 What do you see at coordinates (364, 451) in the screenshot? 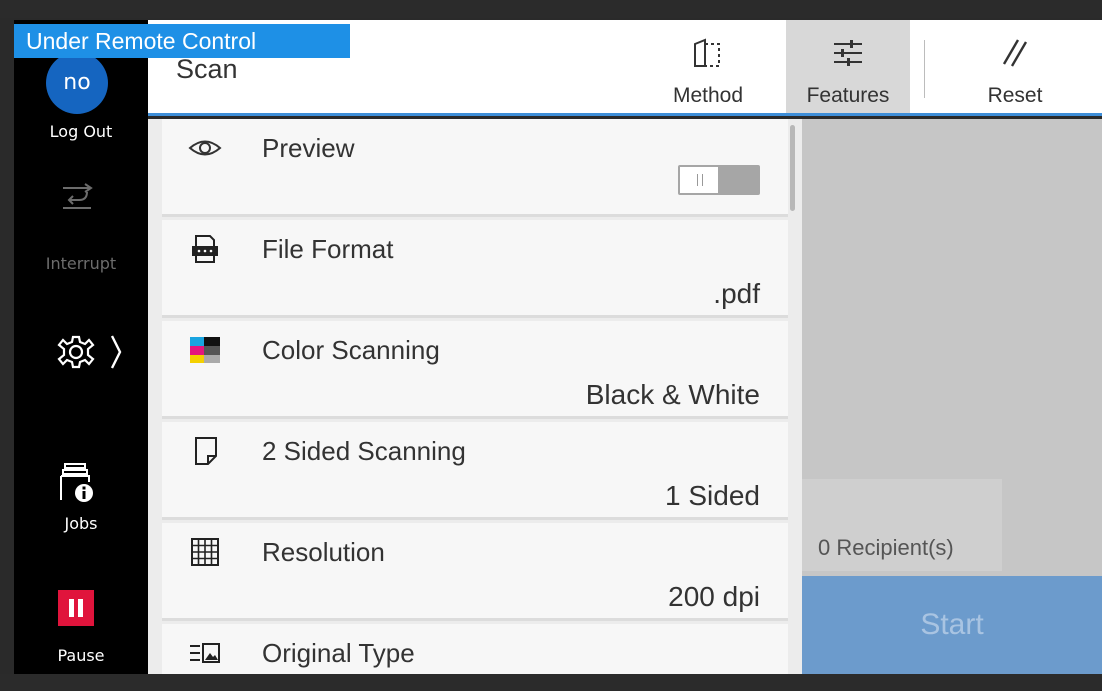
I see `feature-title: 2 Sided Scanning` at bounding box center [364, 451].